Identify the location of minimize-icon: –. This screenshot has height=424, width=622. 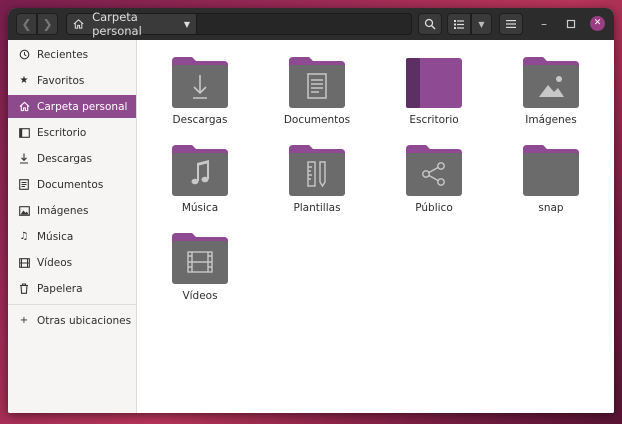
(544, 24).